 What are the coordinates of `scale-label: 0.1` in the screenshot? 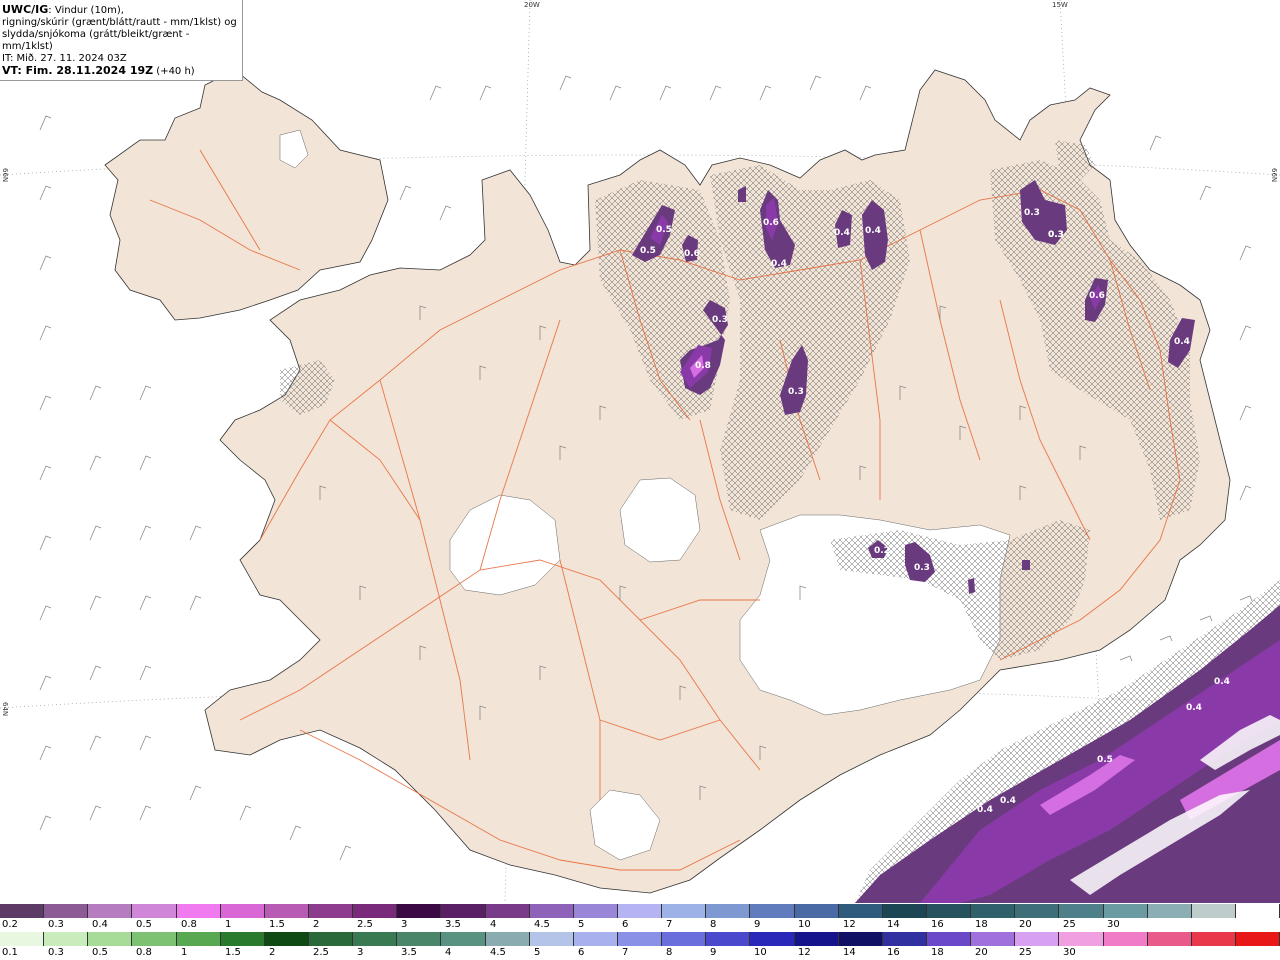 It's located at (10, 952).